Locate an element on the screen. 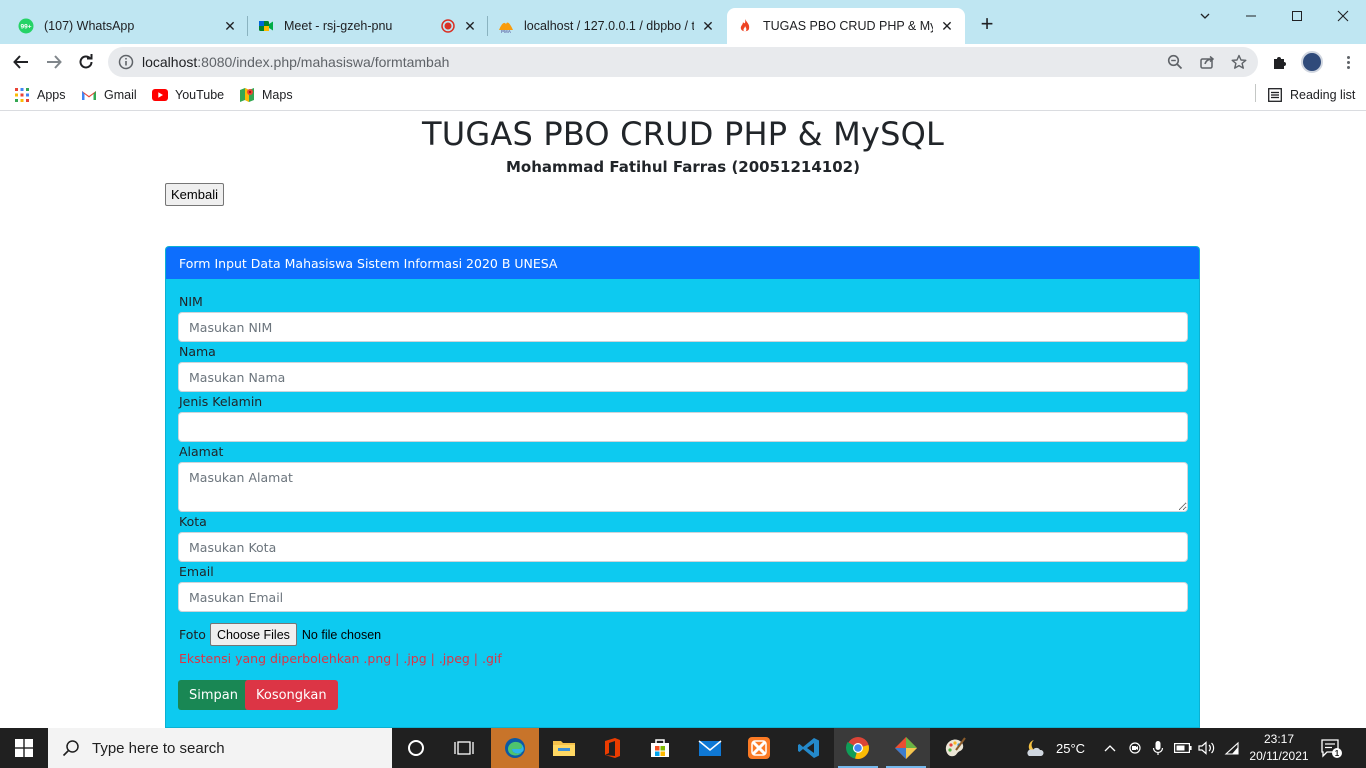  reading-list-icon is located at coordinates (1275, 95).